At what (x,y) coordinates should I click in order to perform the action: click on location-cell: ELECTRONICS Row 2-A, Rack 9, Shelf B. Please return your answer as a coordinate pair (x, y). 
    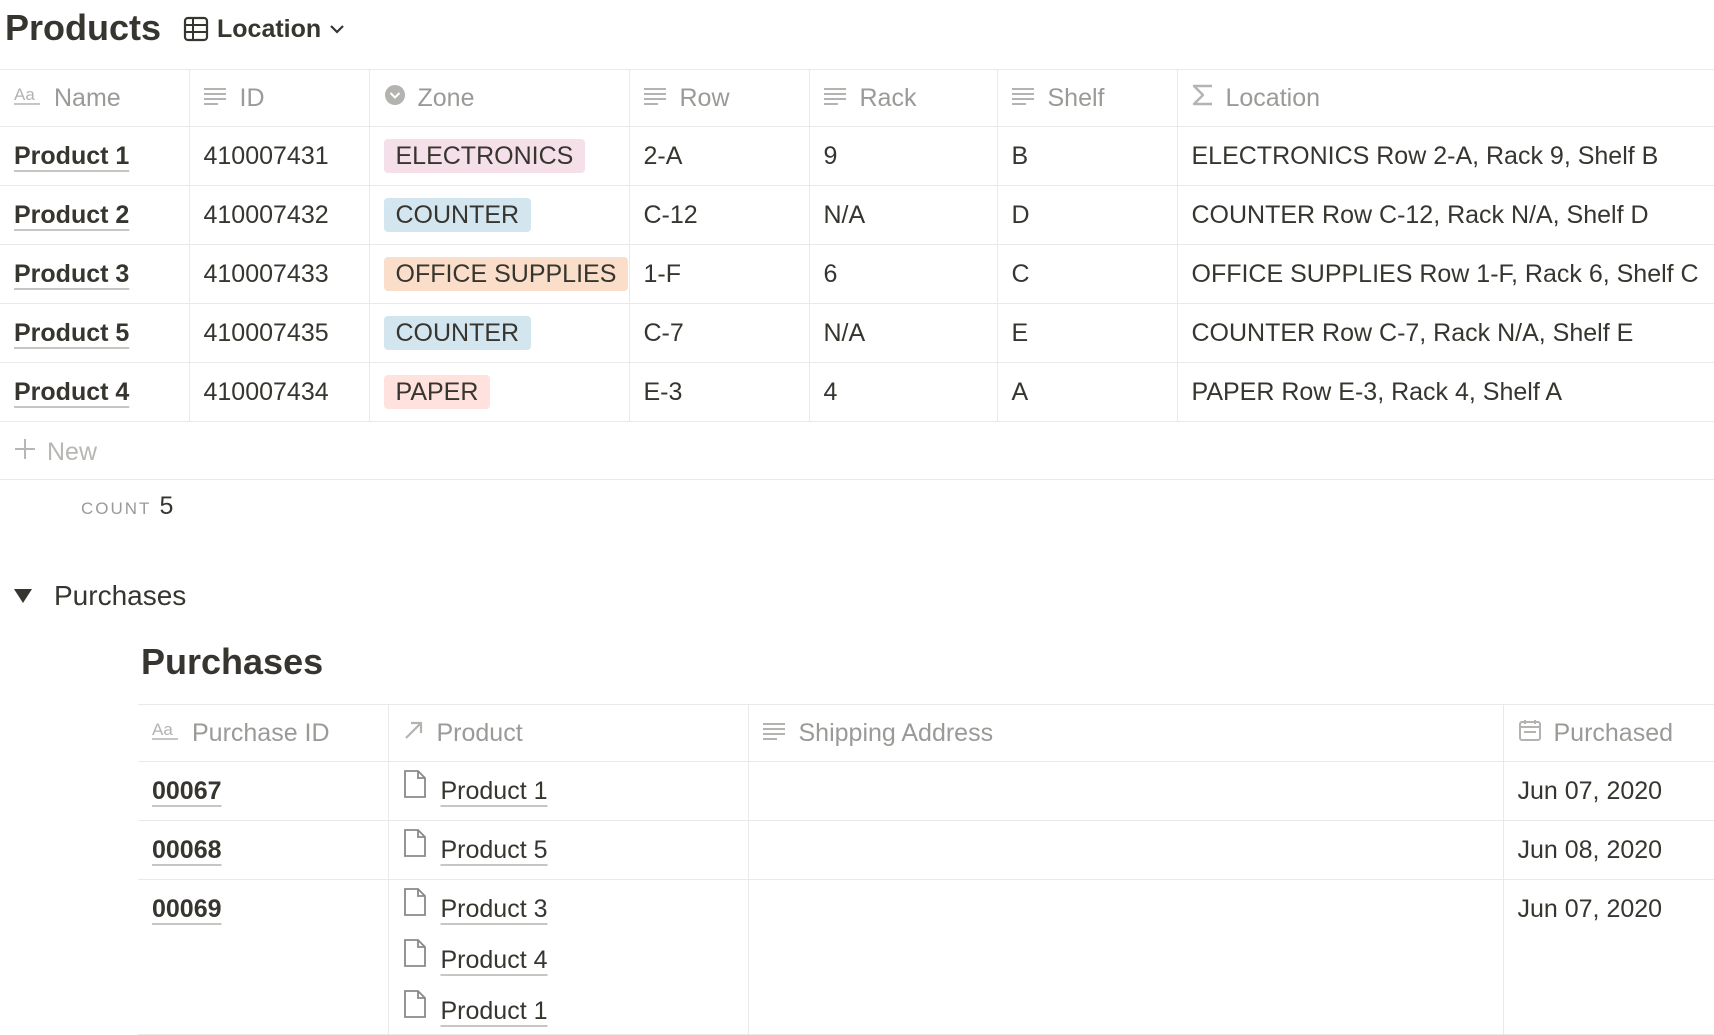
    Looking at the image, I should click on (1445, 156).